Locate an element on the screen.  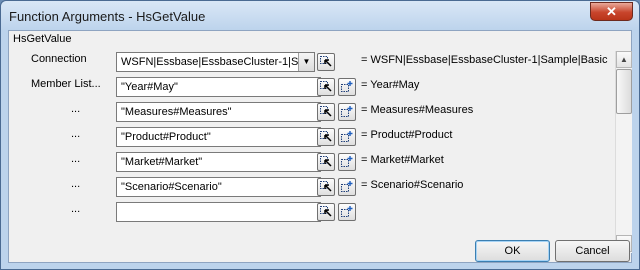
member-field-4: "Market#Market" is located at coordinates (218, 162).